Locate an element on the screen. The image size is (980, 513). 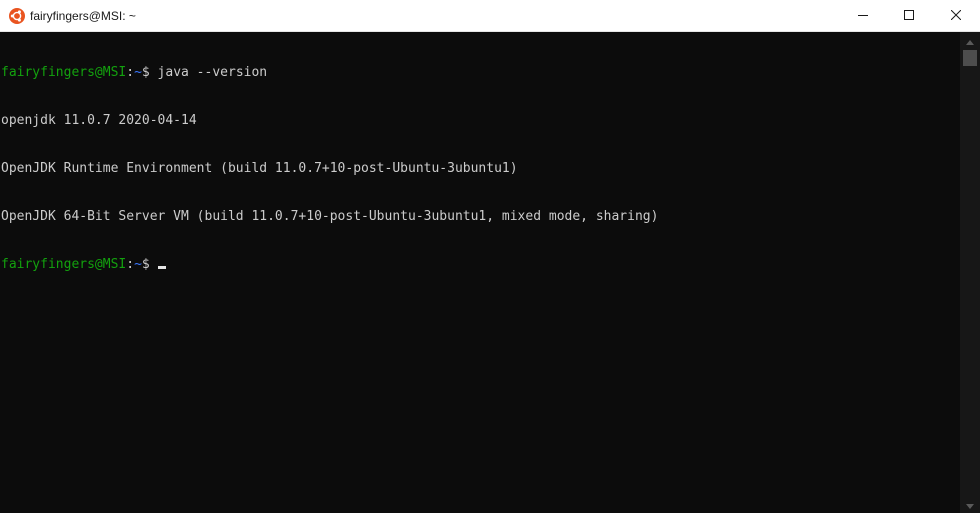
close-button is located at coordinates (956, 15).